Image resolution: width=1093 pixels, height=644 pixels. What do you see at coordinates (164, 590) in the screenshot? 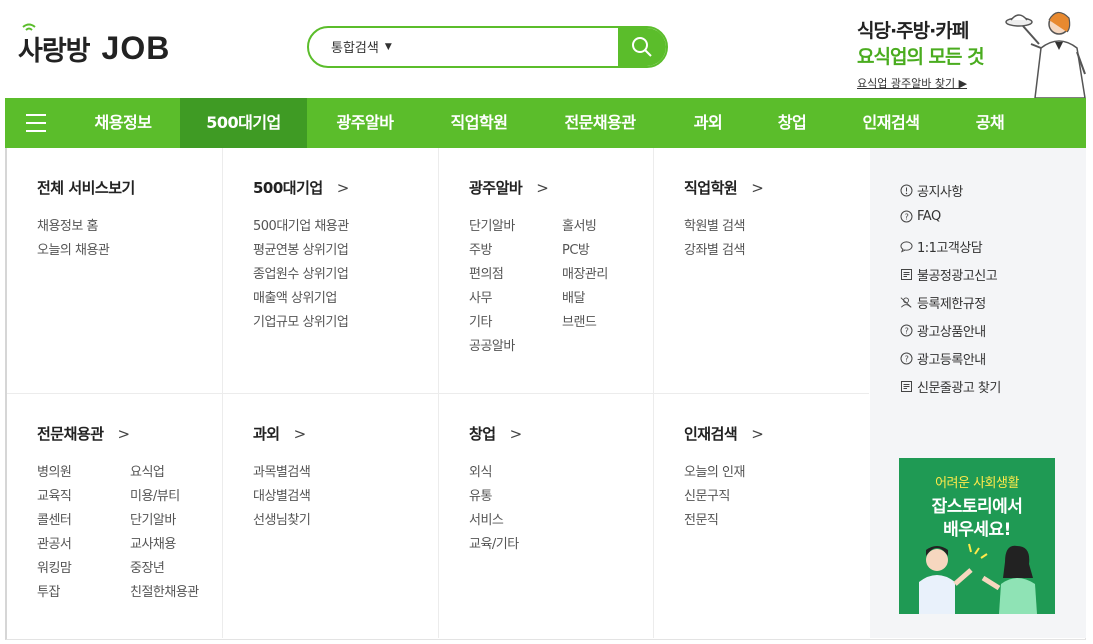
I see `menu-link: 친절한채용관` at bounding box center [164, 590].